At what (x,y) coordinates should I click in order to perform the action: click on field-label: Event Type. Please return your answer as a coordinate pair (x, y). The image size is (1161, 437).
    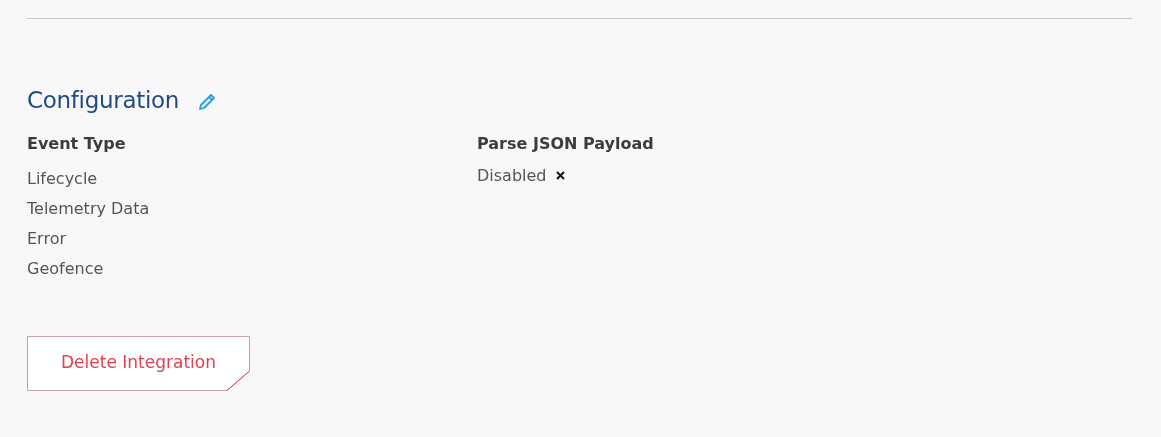
    Looking at the image, I should click on (77, 143).